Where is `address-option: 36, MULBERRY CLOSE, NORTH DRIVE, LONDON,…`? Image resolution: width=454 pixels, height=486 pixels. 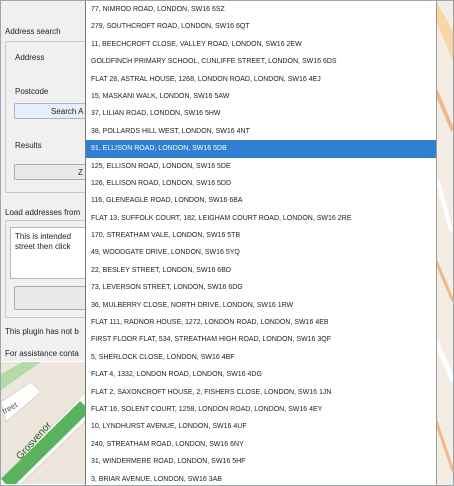
address-option: 36, MULBERRY CLOSE, NORTH DRIVE, LONDON,… is located at coordinates (261, 305).